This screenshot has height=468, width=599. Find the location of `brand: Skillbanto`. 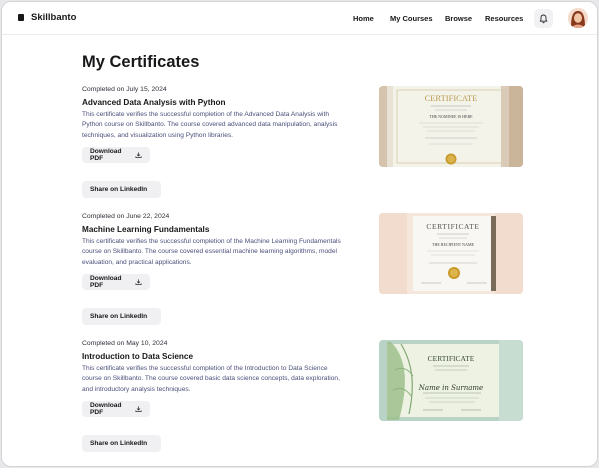

brand: Skillbanto is located at coordinates (47, 17).